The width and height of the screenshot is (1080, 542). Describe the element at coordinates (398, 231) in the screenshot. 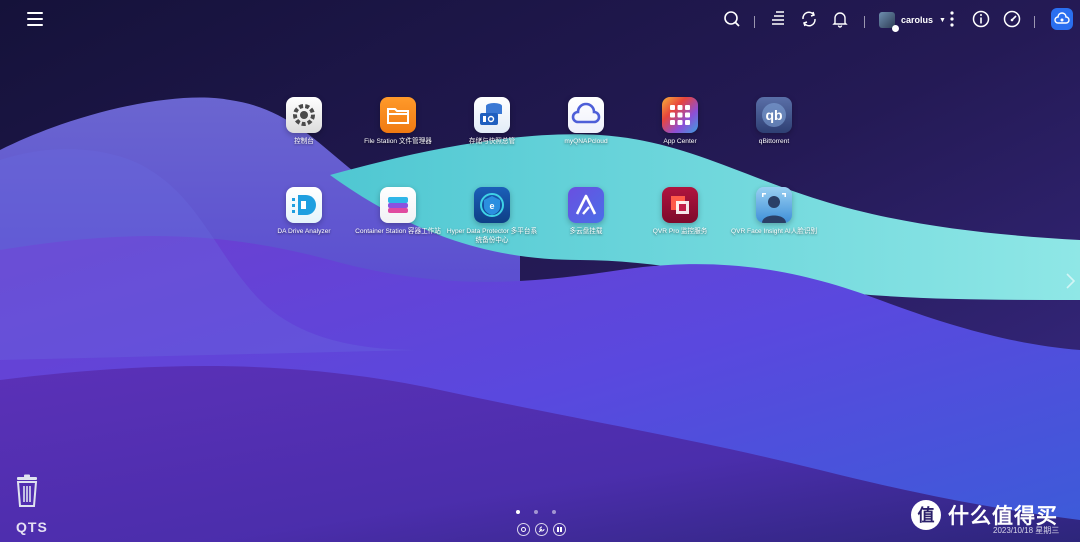

I see `app-label: Container Station 容器工作站` at that location.